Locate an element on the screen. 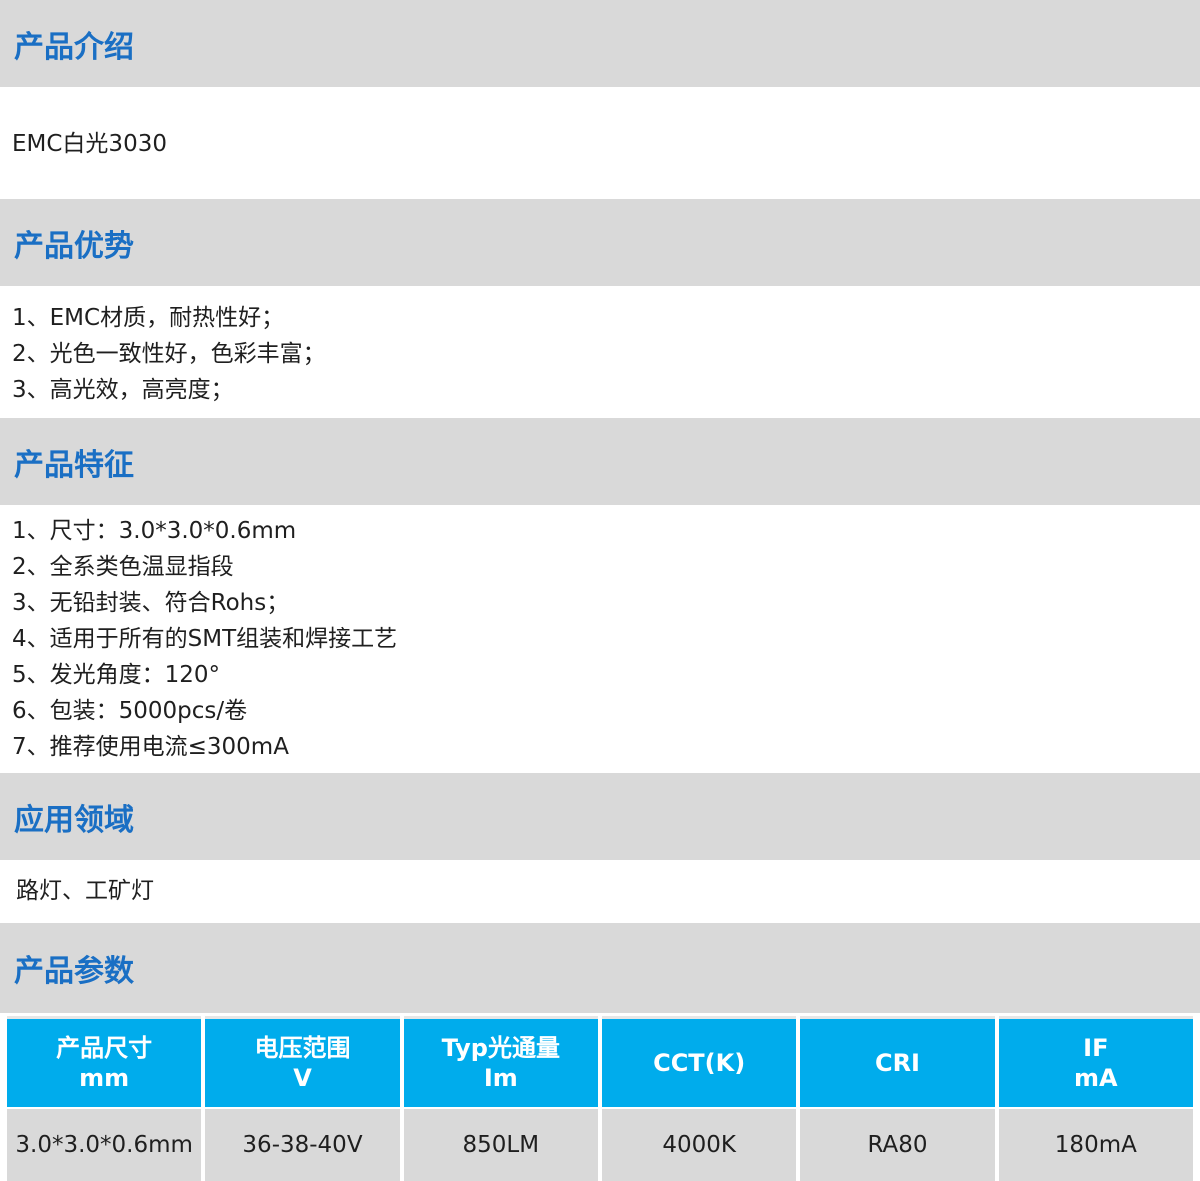 This screenshot has width=1200, height=1181. table-cell-cri: RA80 is located at coordinates (897, 1144).